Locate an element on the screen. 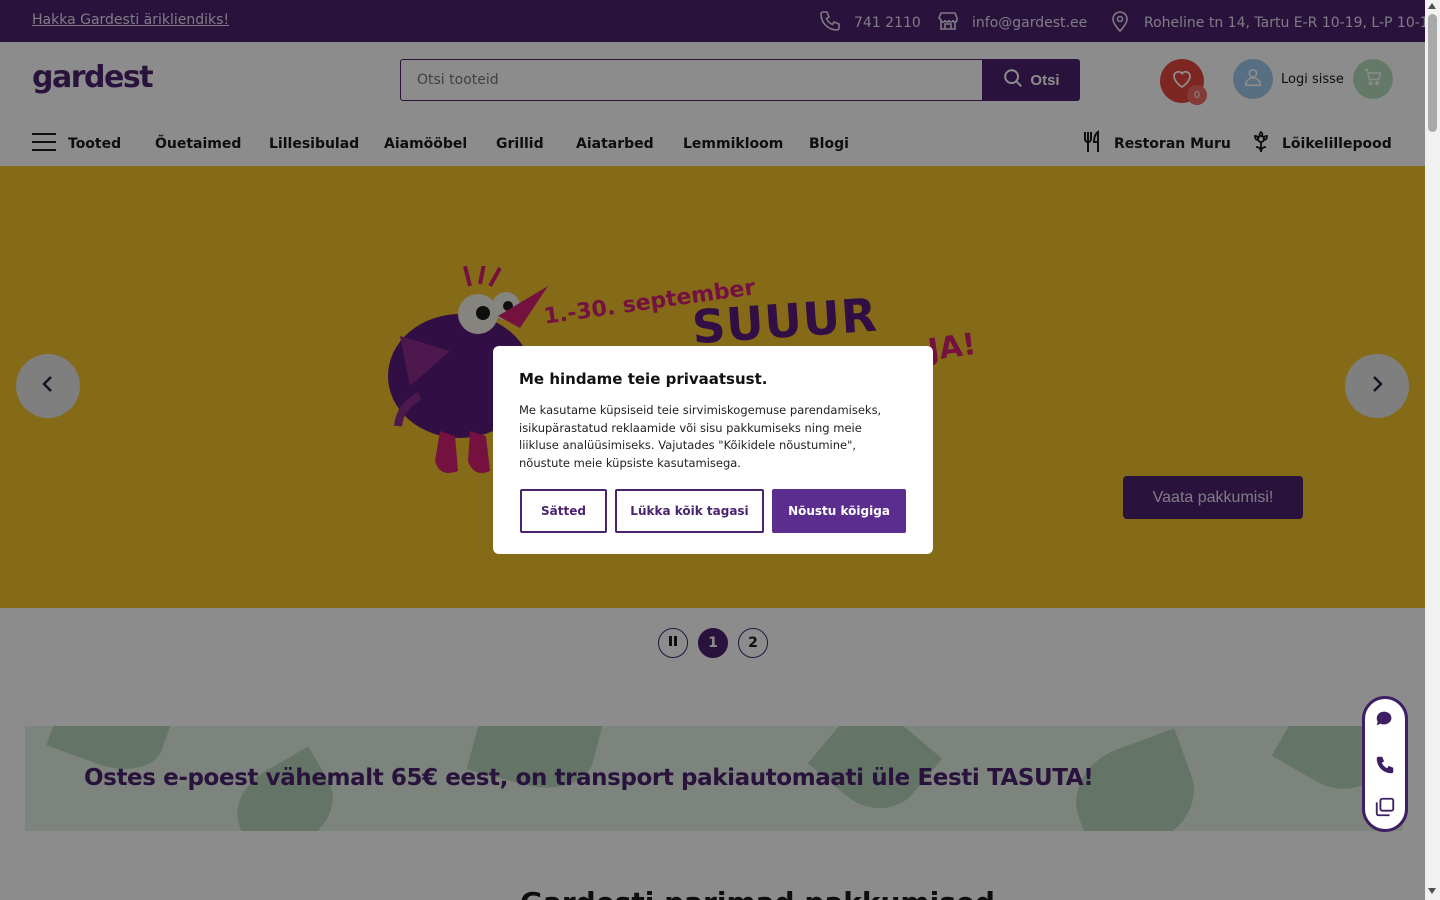 The image size is (1440, 900). scrollbar-thumb is located at coordinates (1432, 73).